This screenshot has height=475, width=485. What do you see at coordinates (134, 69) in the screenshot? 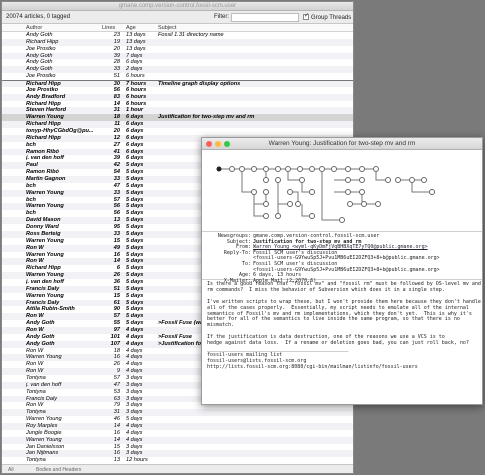
I see `row-age: 2 days` at bounding box center [134, 69].